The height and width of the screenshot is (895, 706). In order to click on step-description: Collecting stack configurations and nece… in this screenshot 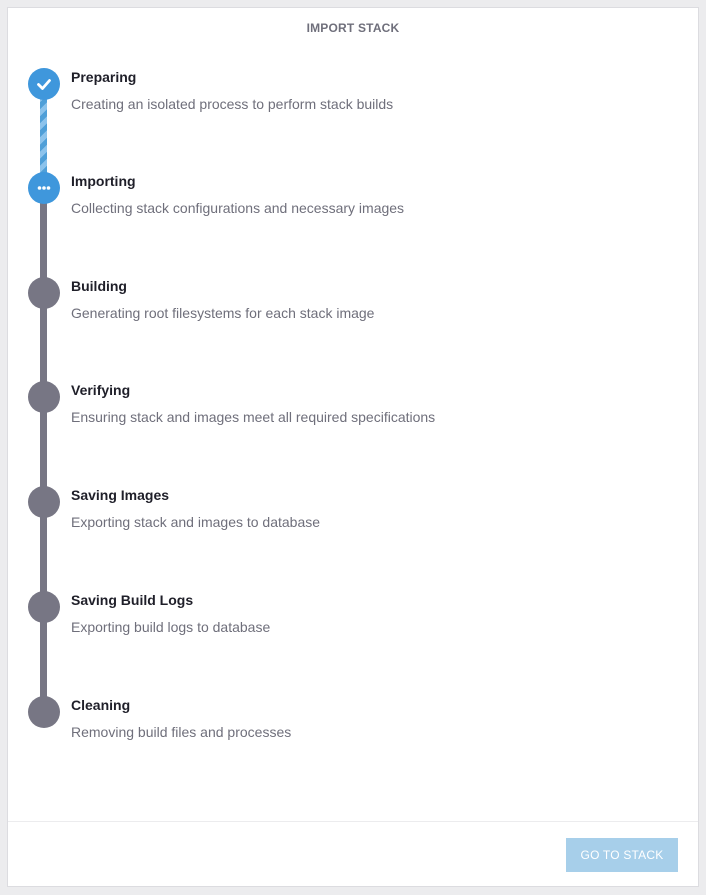, I will do `click(238, 208)`.